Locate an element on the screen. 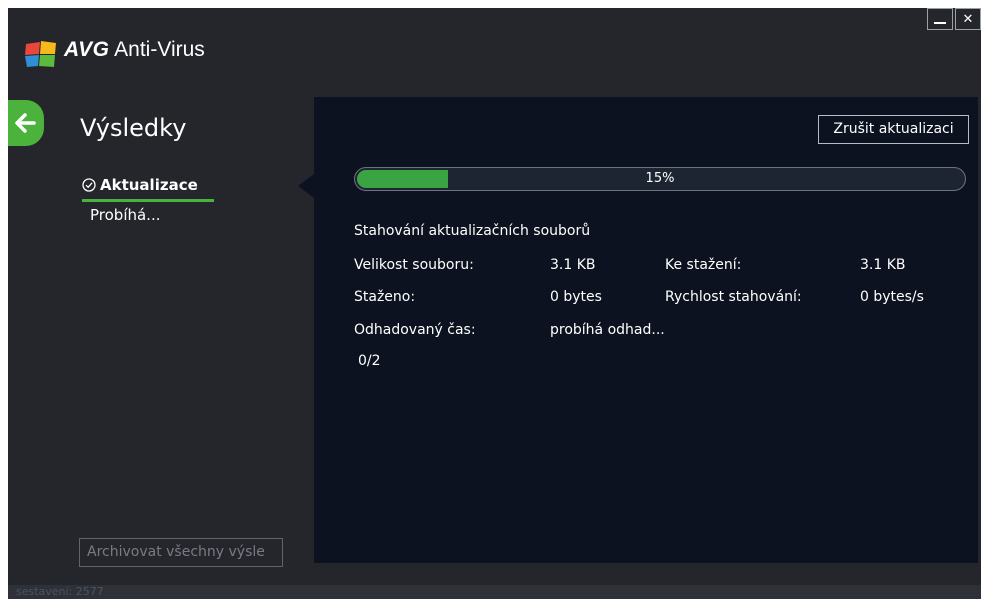 The height and width of the screenshot is (599, 981). download-speed-label: Rychlost stahování: is located at coordinates (733, 297).